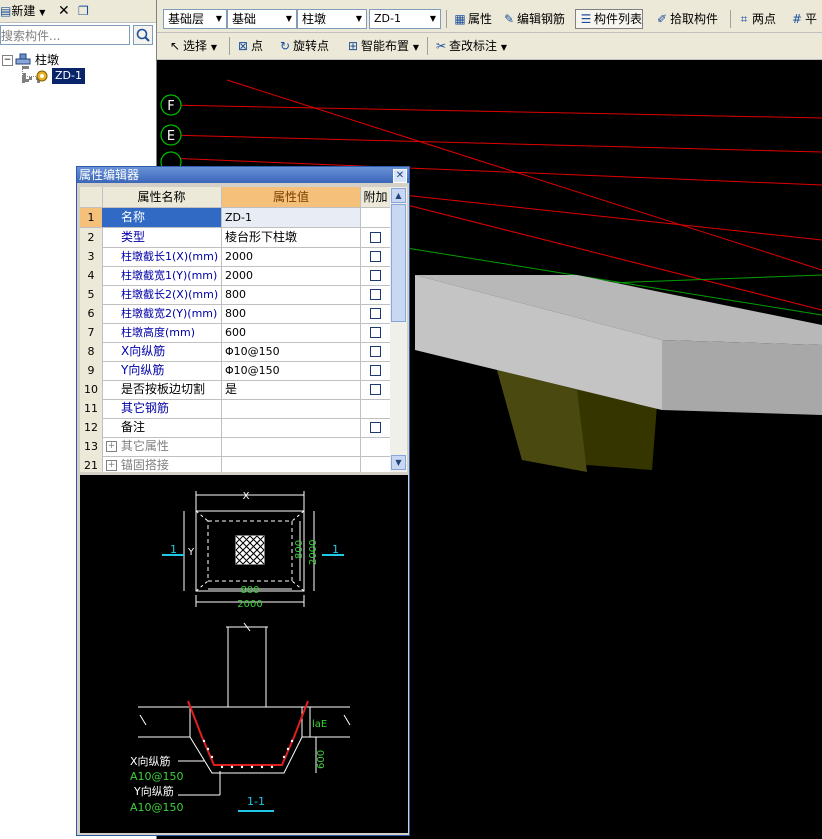 The image size is (822, 839). I want to click on pick-icon: ✐, so click(662, 19).